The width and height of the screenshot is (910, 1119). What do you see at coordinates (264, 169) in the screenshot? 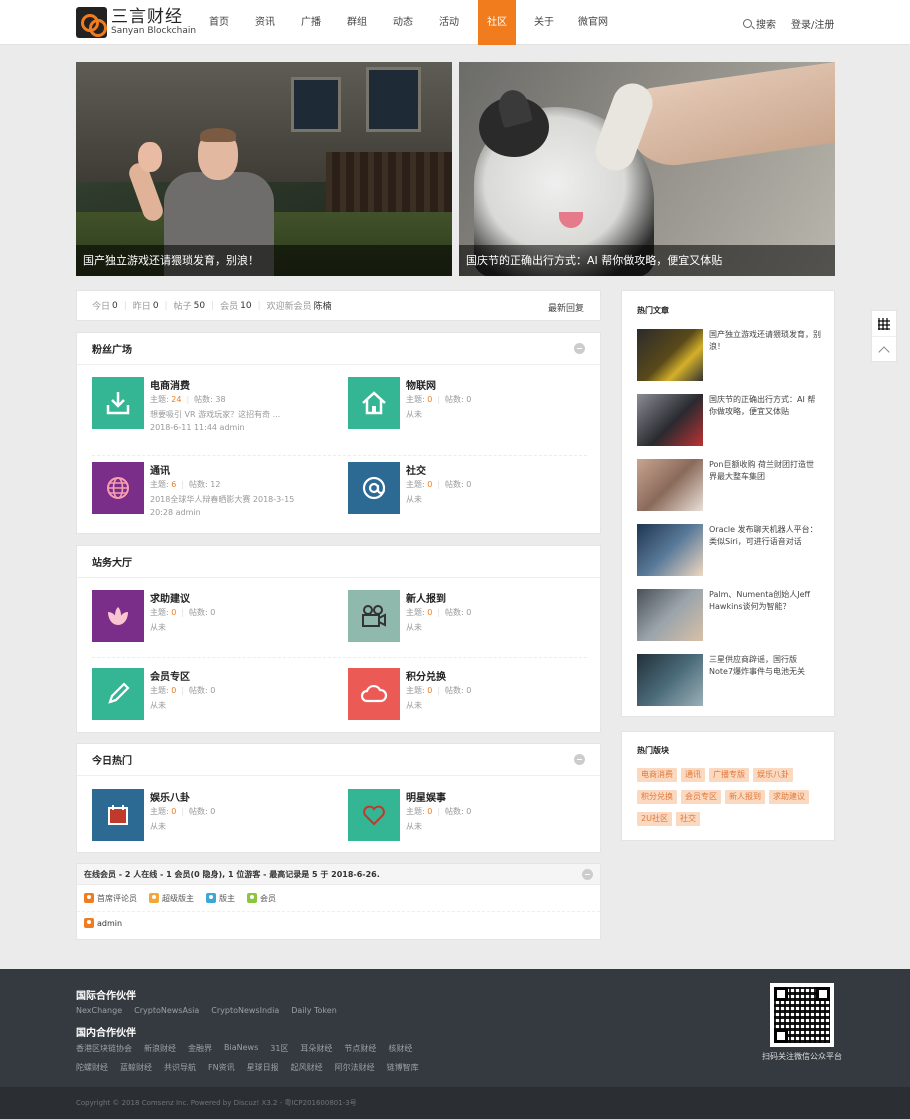
I see `hero-slide-1: 国产独立游戏还请猥琐发育，别浪！` at bounding box center [264, 169].